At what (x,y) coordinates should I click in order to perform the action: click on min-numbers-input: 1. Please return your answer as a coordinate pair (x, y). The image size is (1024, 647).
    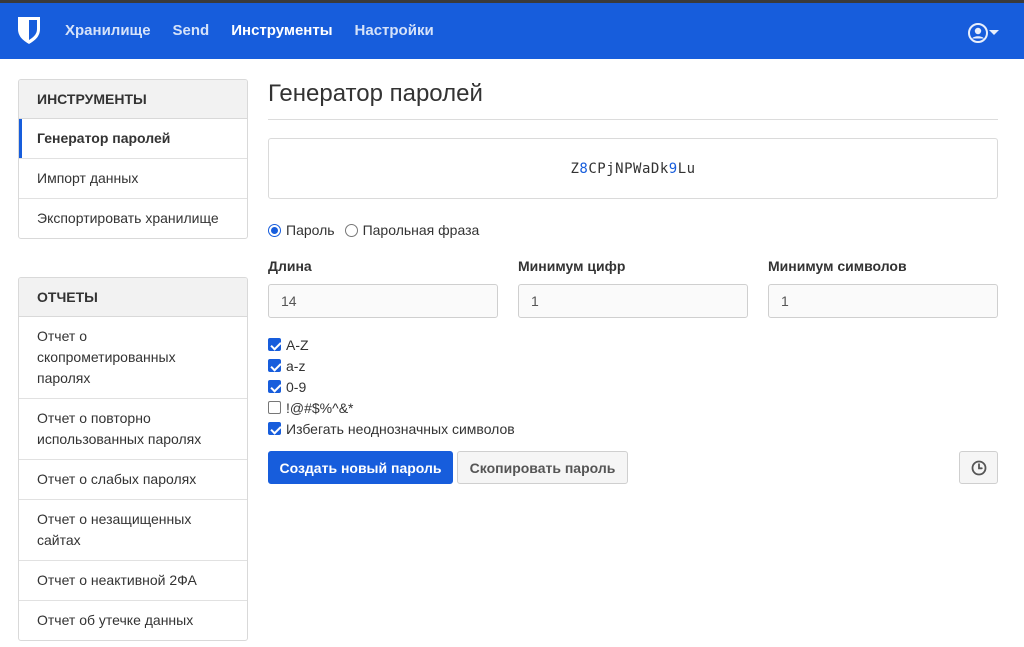
    Looking at the image, I should click on (633, 301).